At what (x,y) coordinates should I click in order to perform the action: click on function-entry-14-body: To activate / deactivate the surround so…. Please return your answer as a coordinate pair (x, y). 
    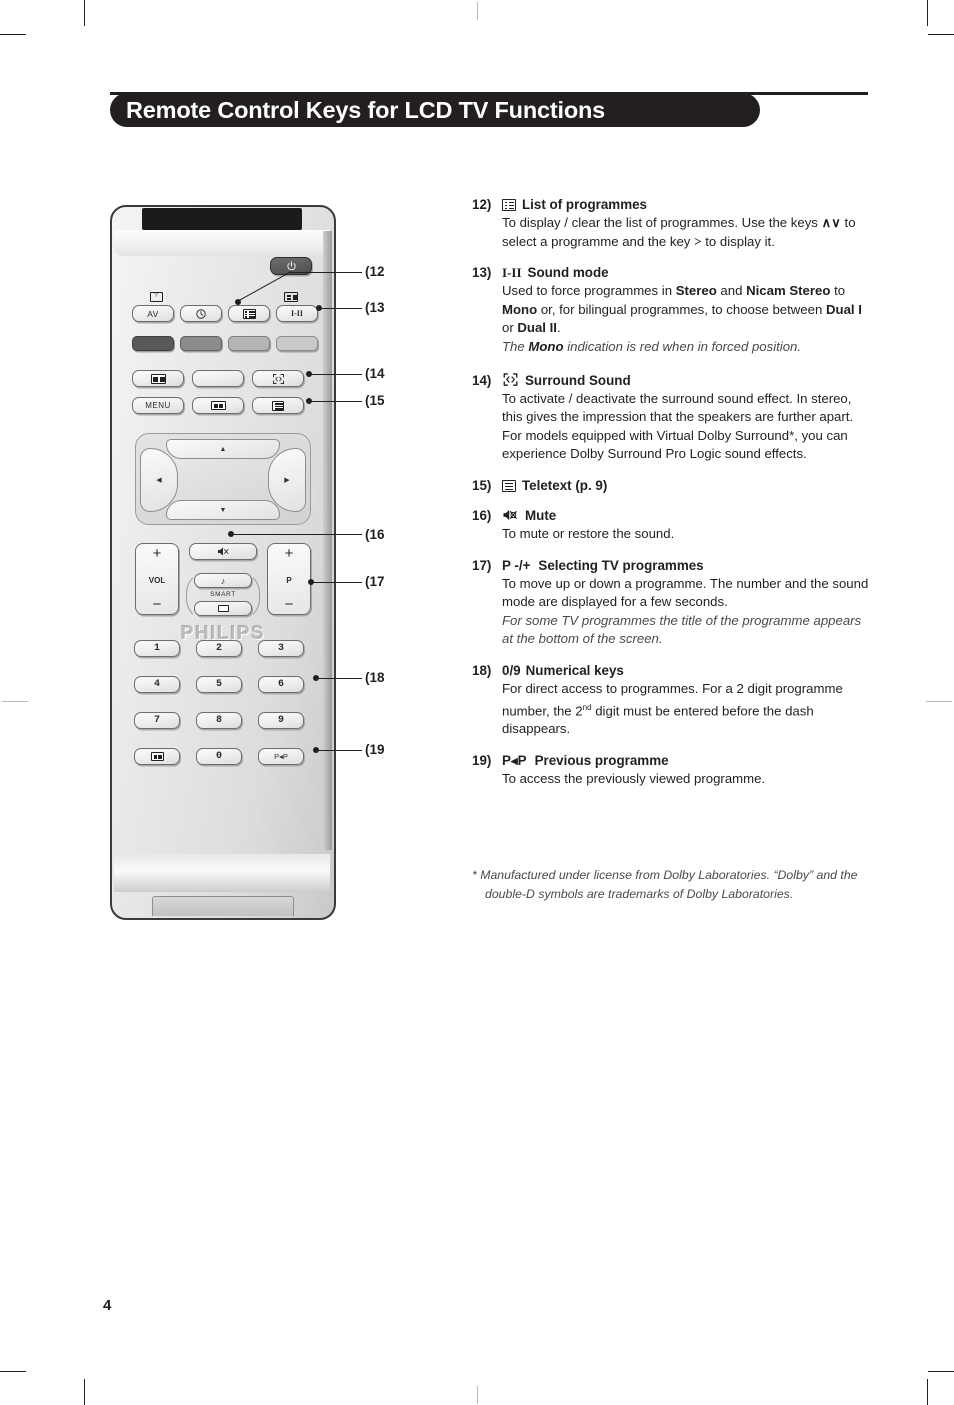
    Looking at the image, I should click on (678, 426).